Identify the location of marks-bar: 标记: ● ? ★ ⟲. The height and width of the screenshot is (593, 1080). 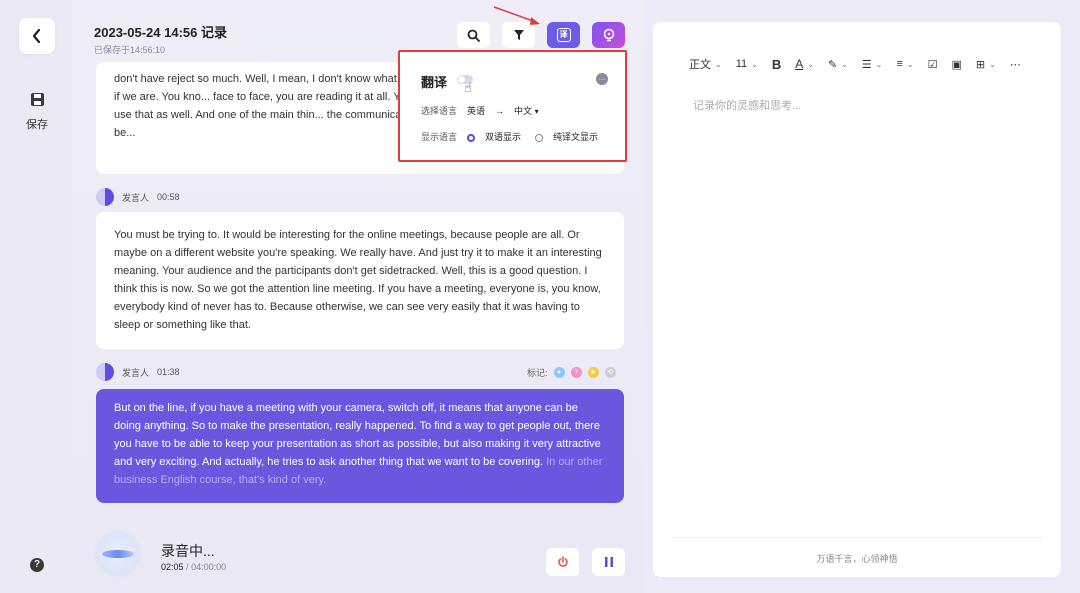
(571, 372).